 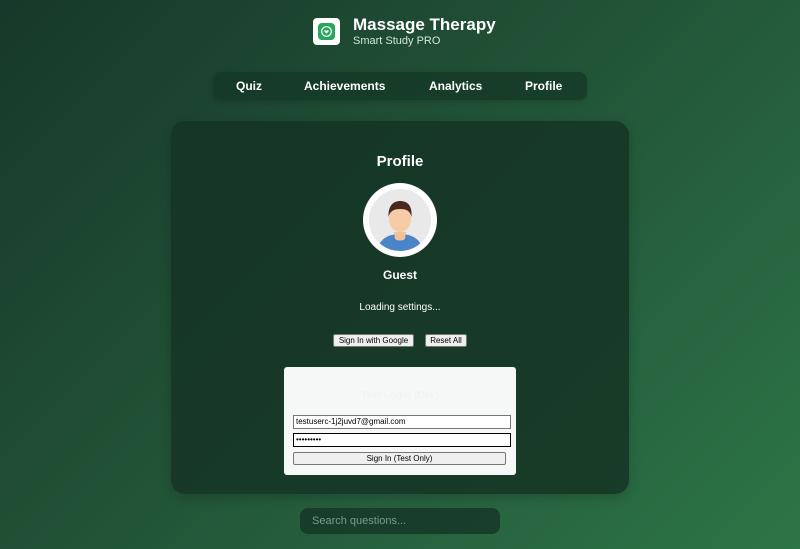 What do you see at coordinates (249, 86) in the screenshot?
I see `nav-item-quiz: Quiz` at bounding box center [249, 86].